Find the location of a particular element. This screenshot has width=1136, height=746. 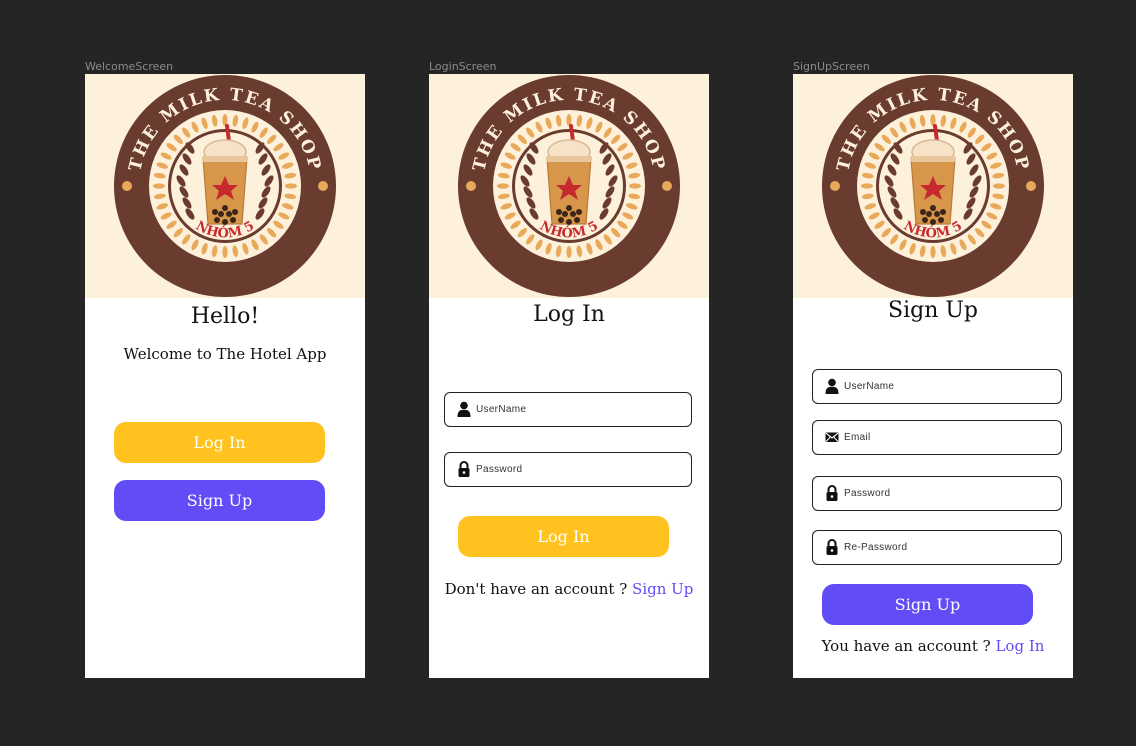

password-placeholder: Password is located at coordinates (499, 469).